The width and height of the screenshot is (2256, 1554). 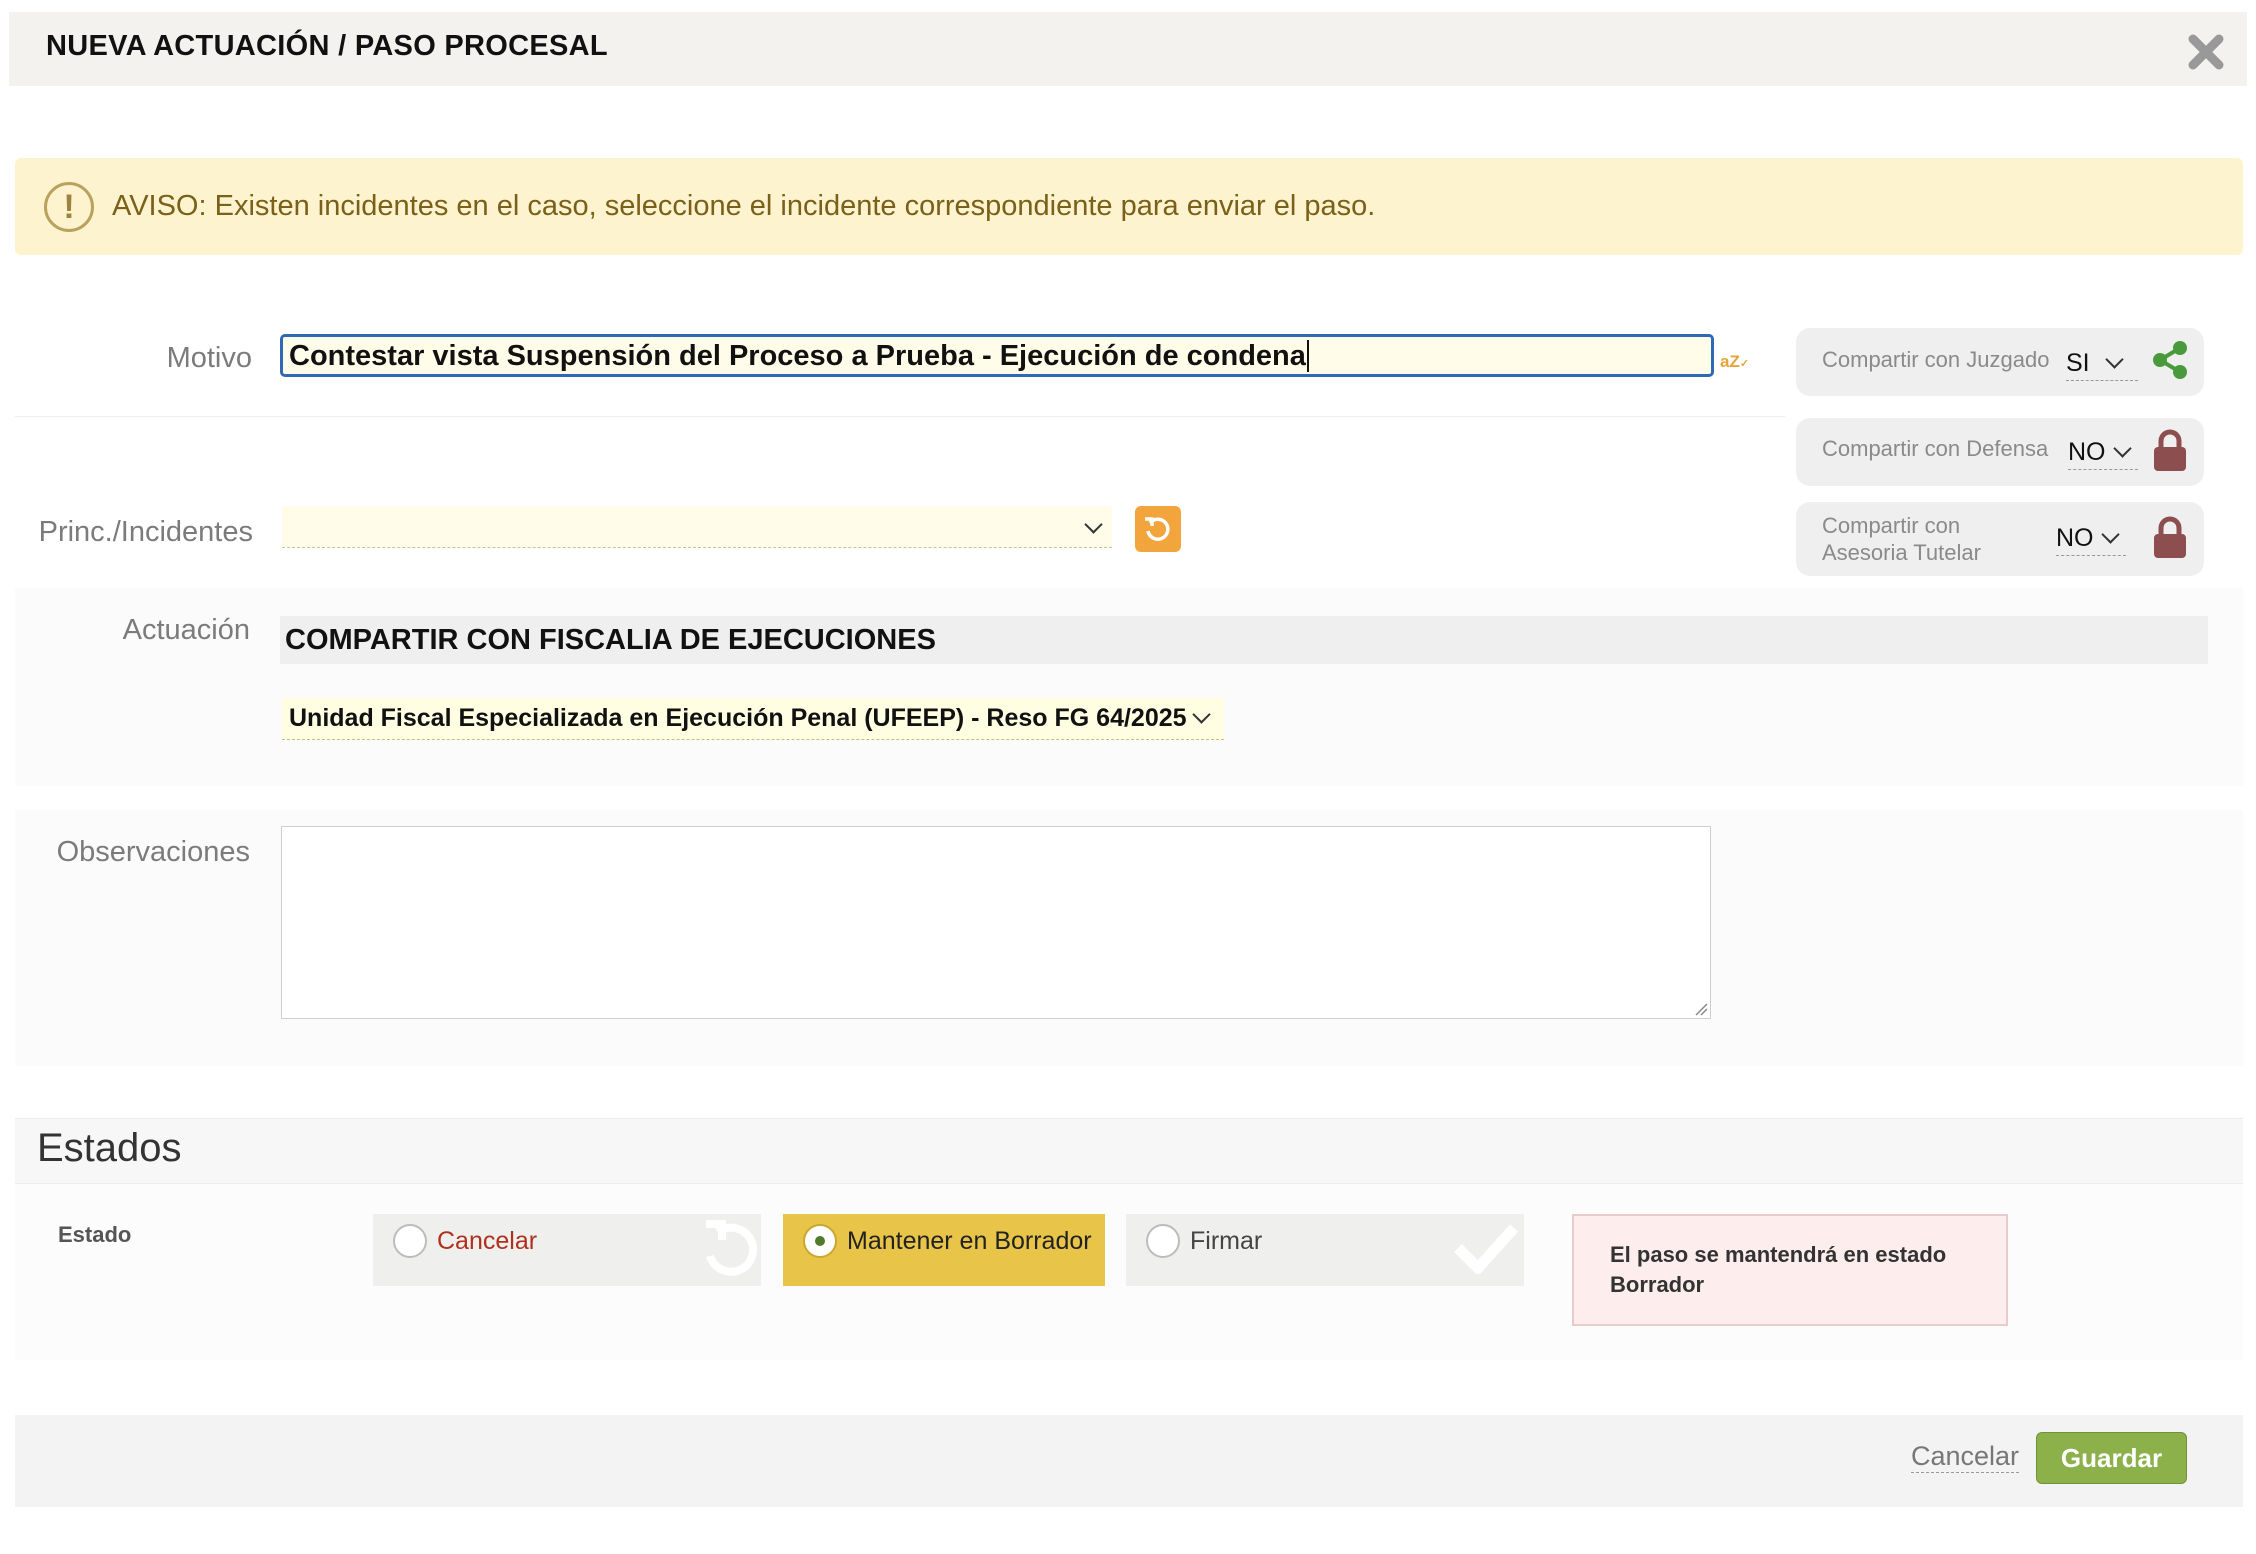 What do you see at coordinates (2170, 360) in the screenshot?
I see `share-icon` at bounding box center [2170, 360].